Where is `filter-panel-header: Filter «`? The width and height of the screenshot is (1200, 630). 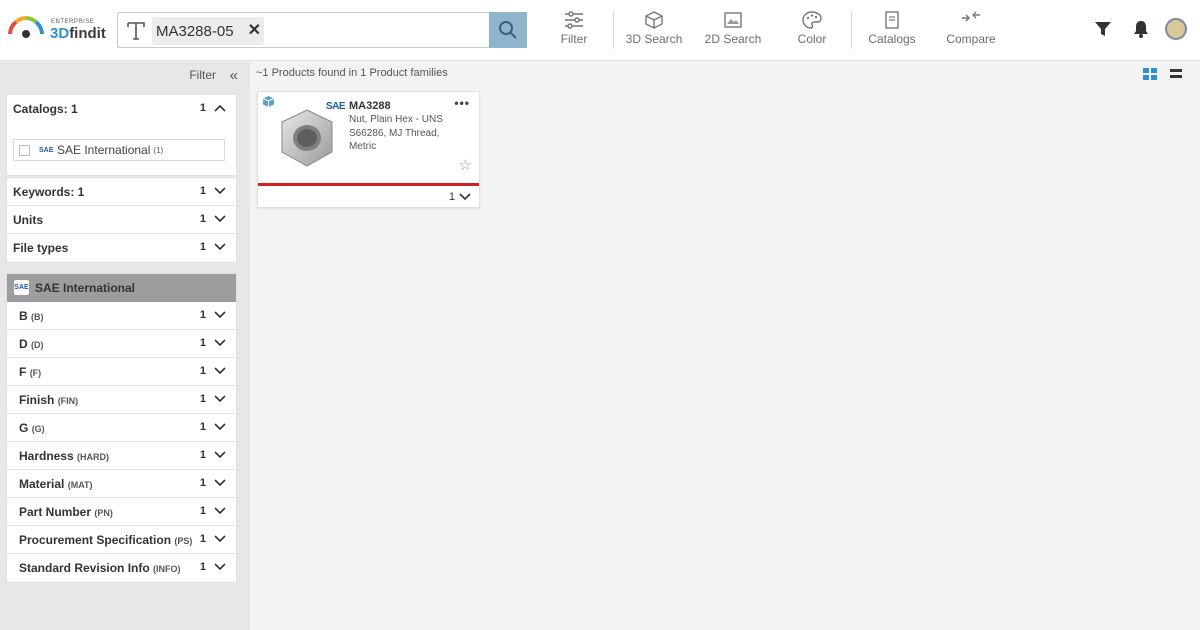 filter-panel-header: Filter « is located at coordinates (124, 77).